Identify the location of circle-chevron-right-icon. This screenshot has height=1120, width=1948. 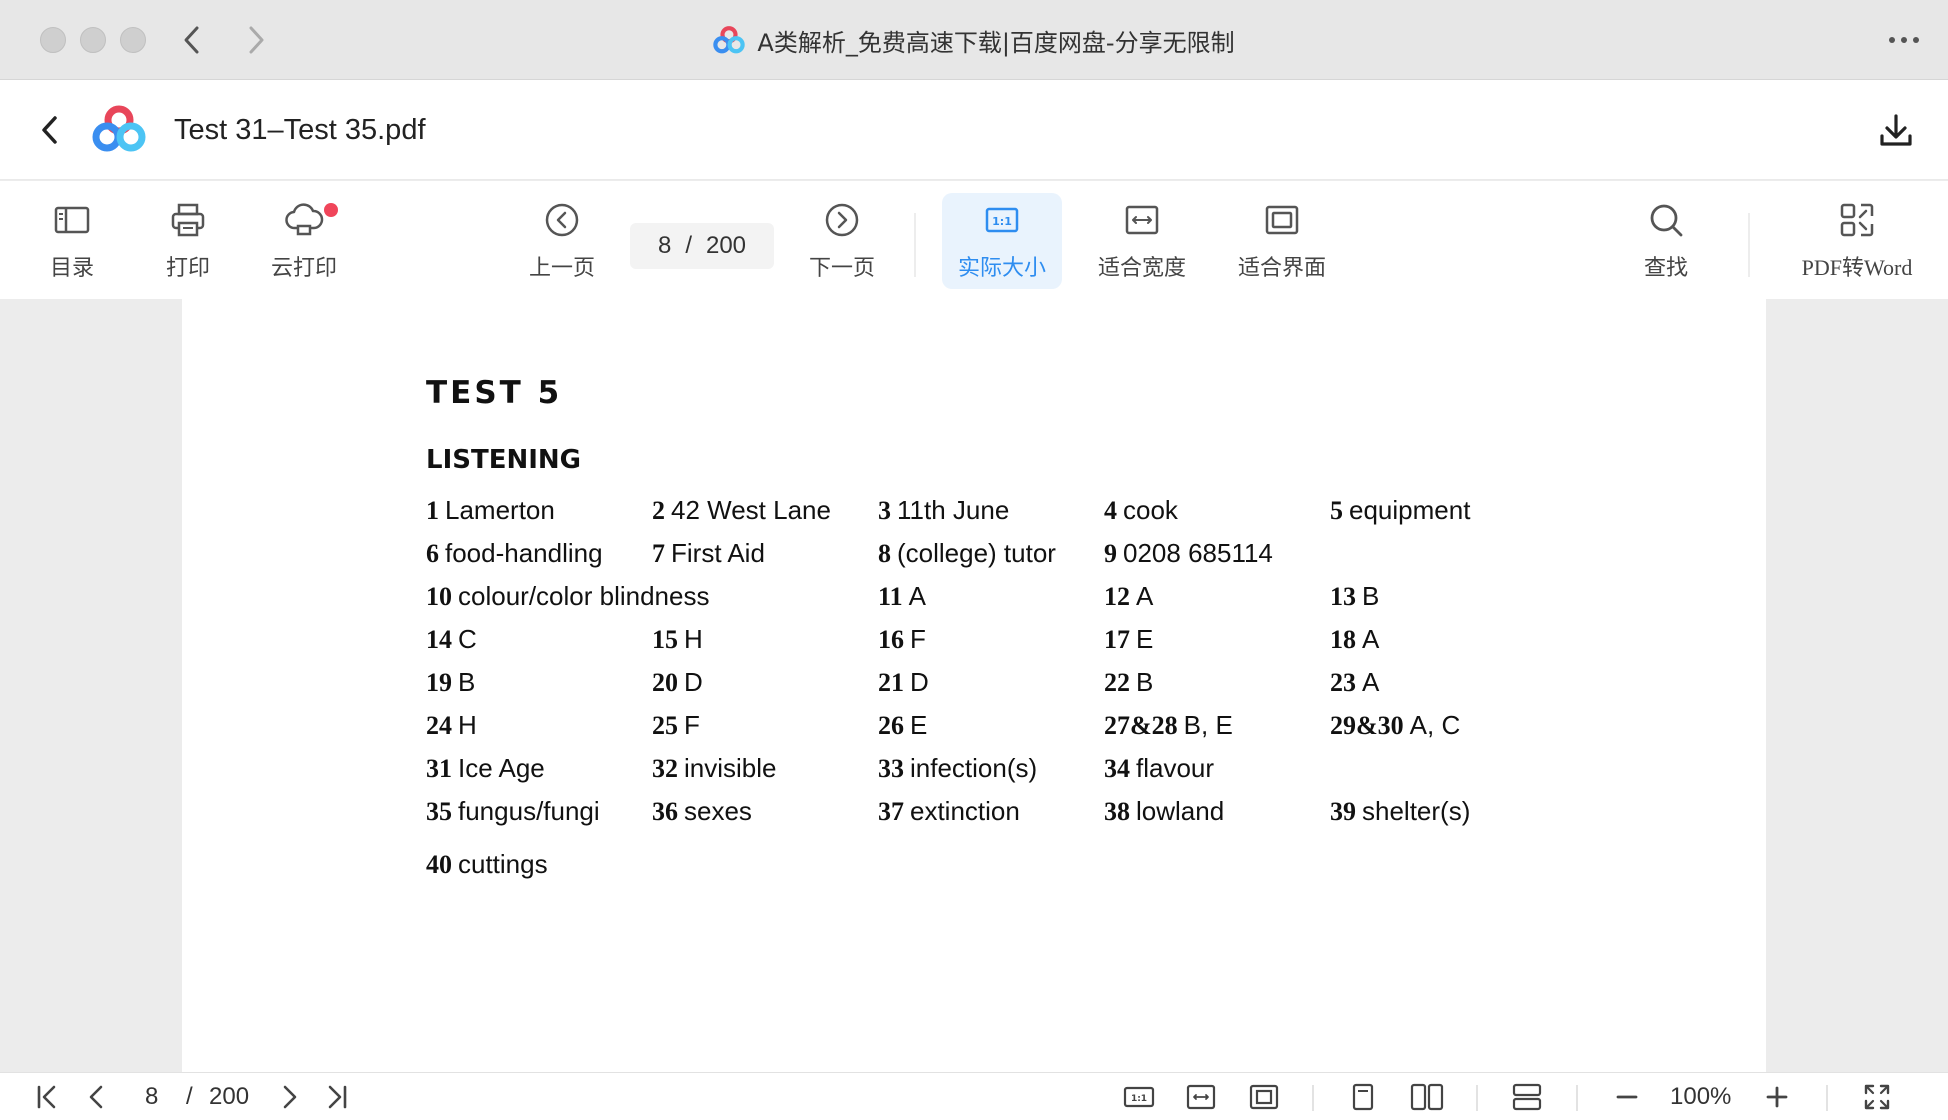
(842, 220).